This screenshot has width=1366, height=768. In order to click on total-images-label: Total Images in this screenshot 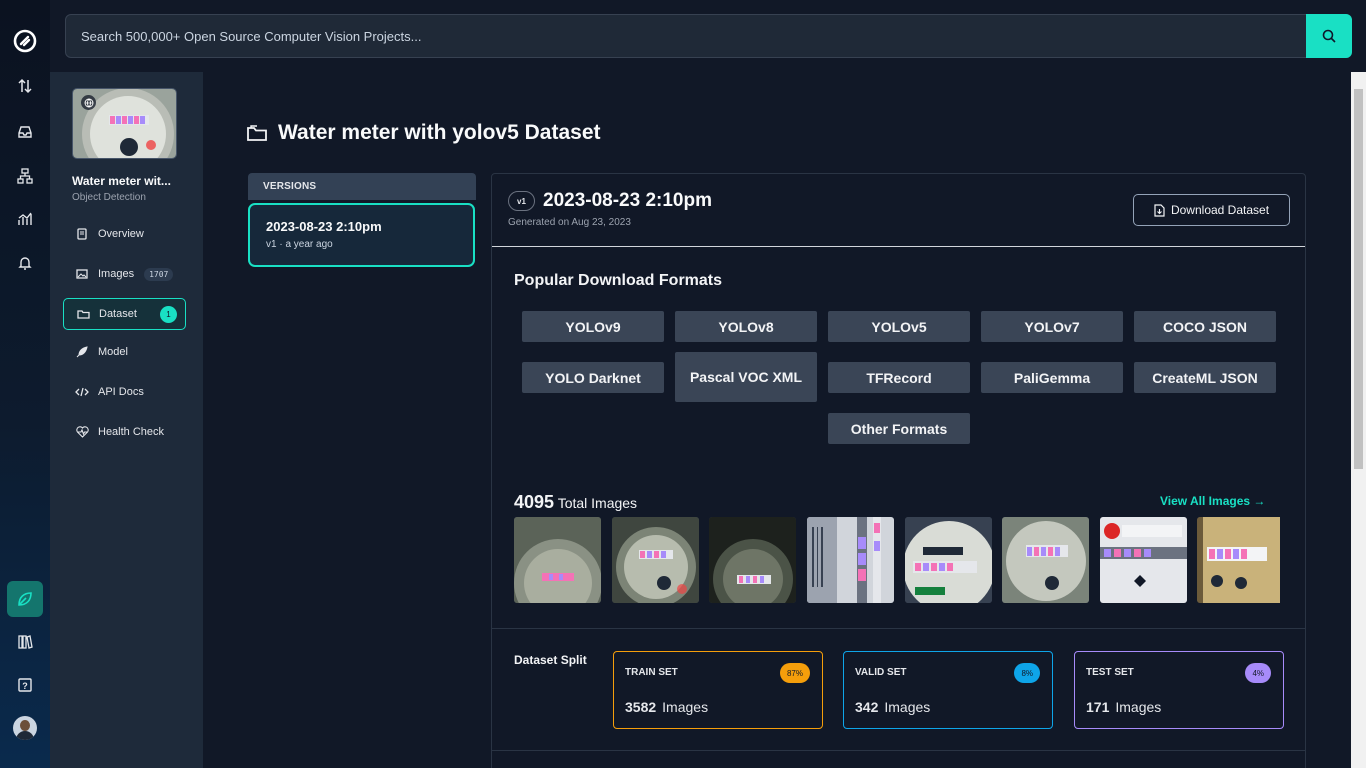, I will do `click(597, 503)`.